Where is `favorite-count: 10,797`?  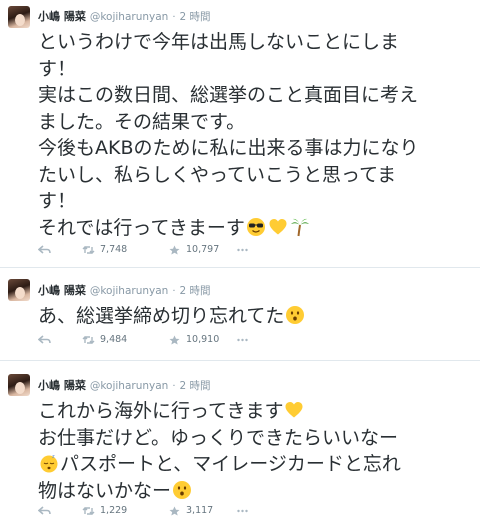 favorite-count: 10,797 is located at coordinates (203, 249).